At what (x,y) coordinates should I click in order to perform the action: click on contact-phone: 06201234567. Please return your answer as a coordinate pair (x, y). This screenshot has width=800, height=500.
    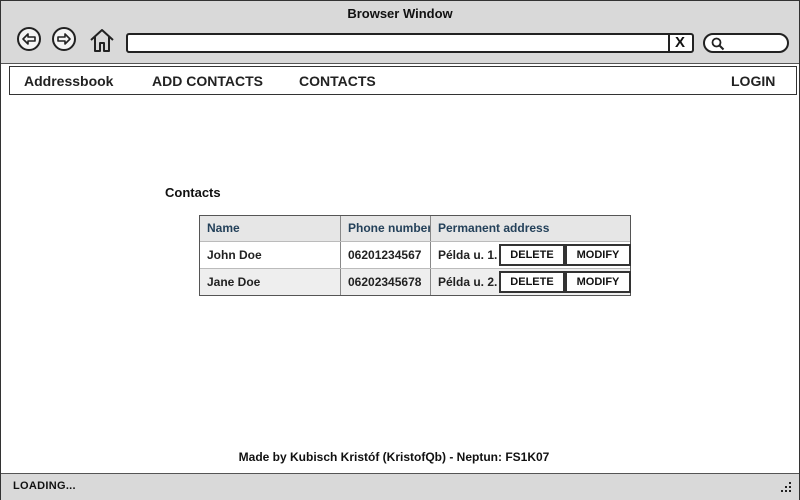
    Looking at the image, I should click on (386, 255).